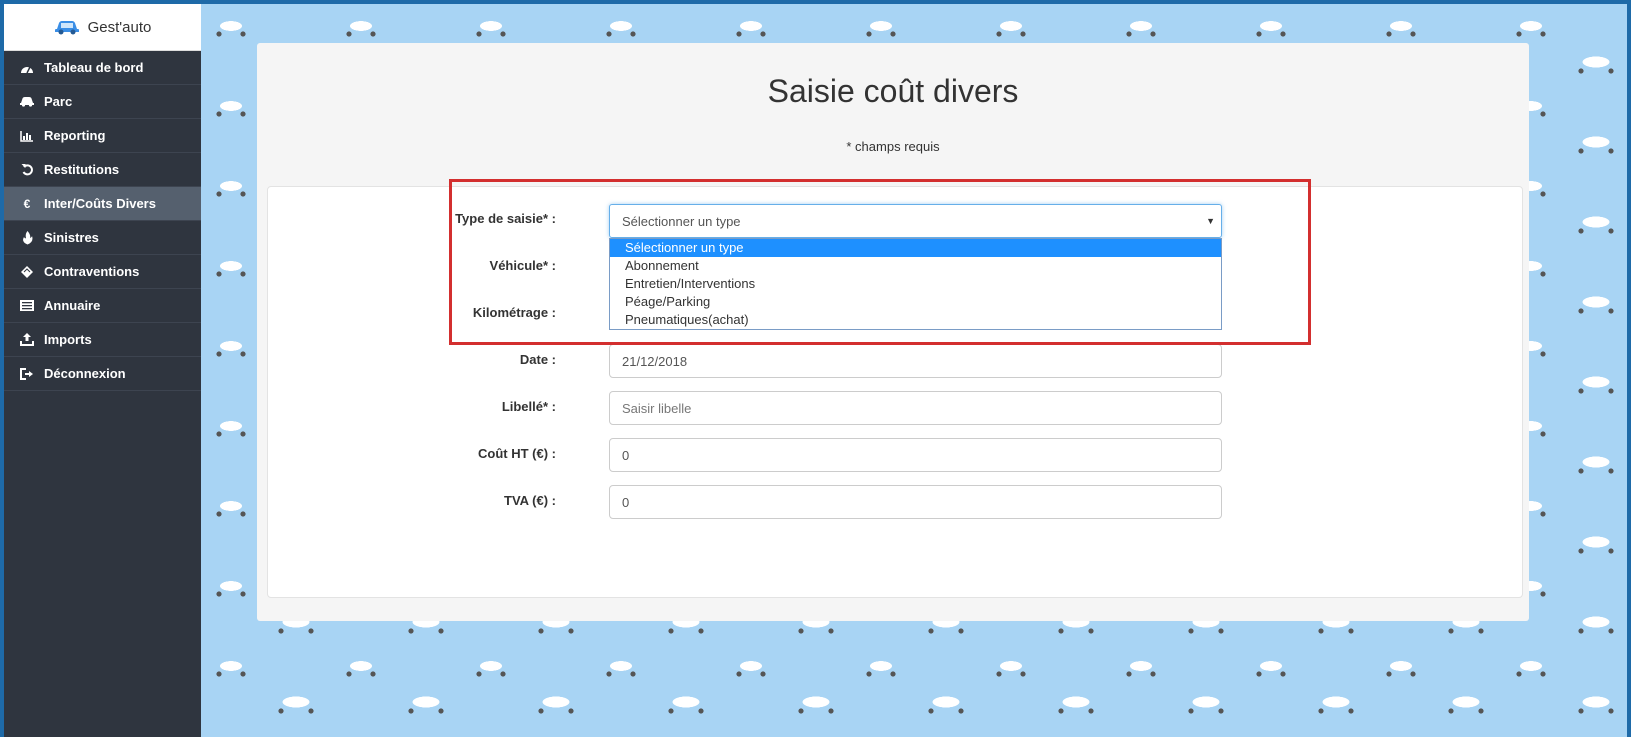 The width and height of the screenshot is (1631, 737). What do you see at coordinates (27, 203) in the screenshot?
I see `euro-icon: €` at bounding box center [27, 203].